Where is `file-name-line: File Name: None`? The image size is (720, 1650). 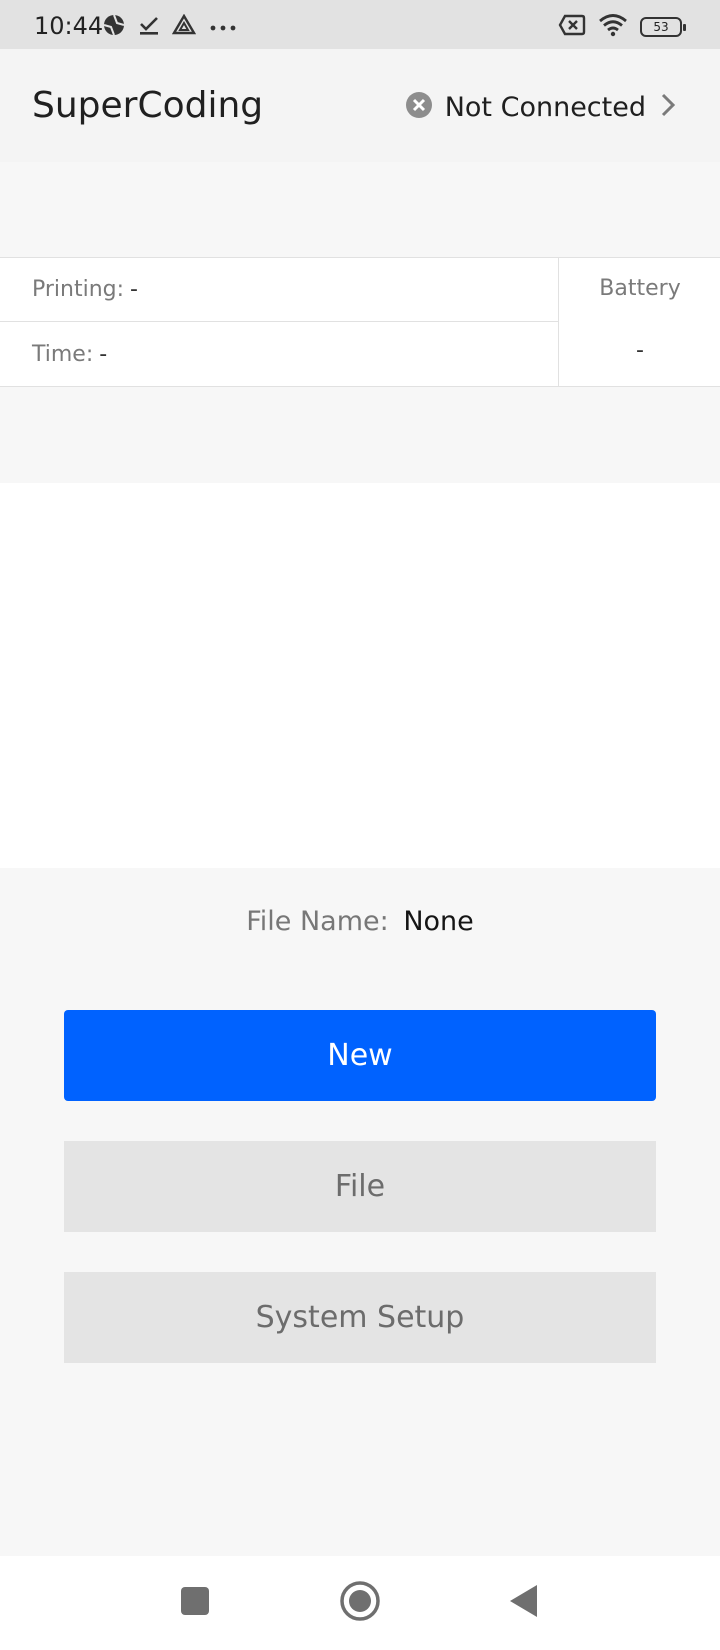 file-name-line: File Name: None is located at coordinates (360, 921).